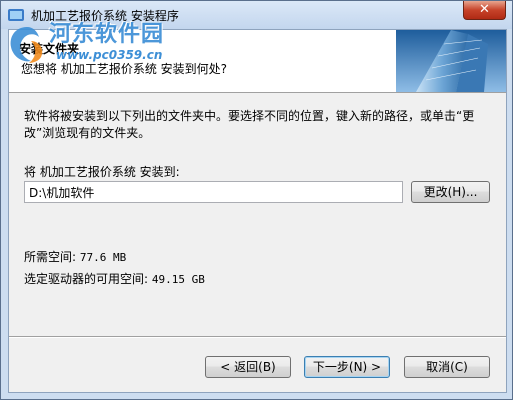  I want to click on install-path-input, so click(213, 192).